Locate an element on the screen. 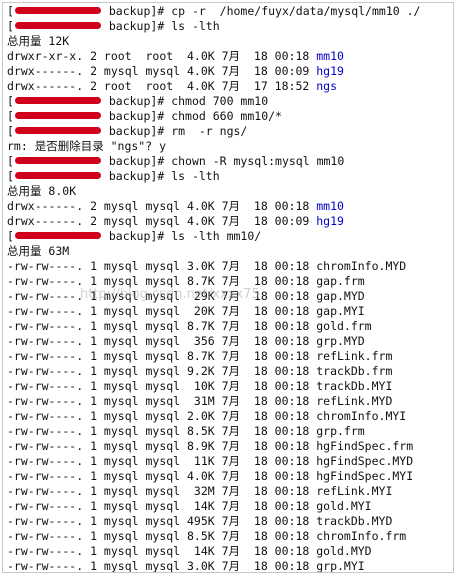 This screenshot has width=456, height=575. command-text: rm -r ngs/ is located at coordinates (209, 131).